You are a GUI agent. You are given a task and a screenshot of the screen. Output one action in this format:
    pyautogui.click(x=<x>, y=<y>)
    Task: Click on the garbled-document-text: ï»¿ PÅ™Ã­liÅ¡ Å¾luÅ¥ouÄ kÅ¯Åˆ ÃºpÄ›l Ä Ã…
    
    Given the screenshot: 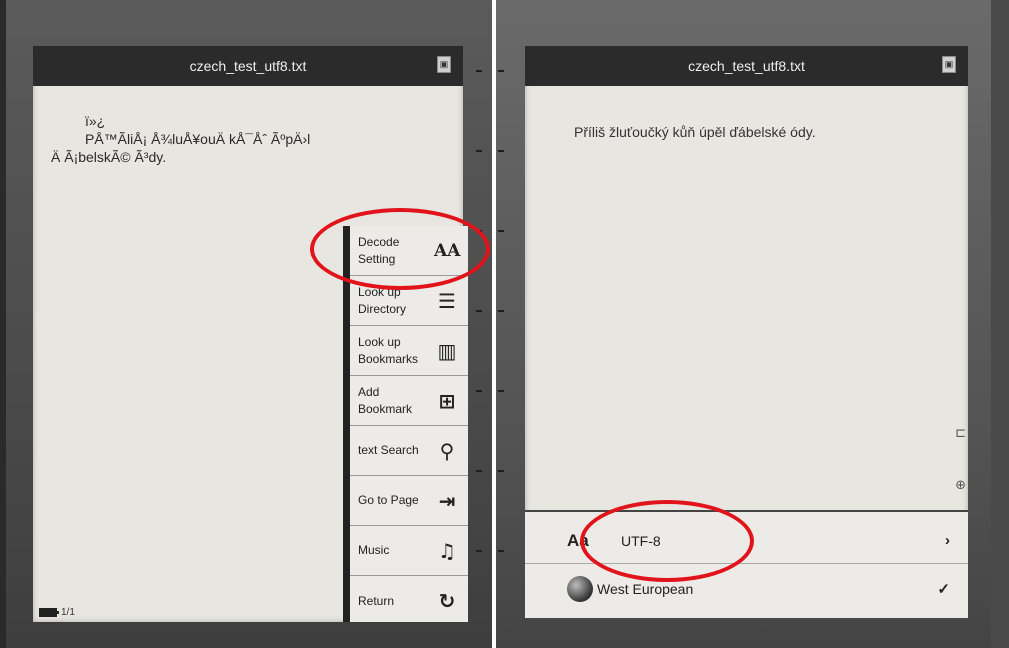 What is the action you would take?
    pyautogui.click(x=221, y=139)
    